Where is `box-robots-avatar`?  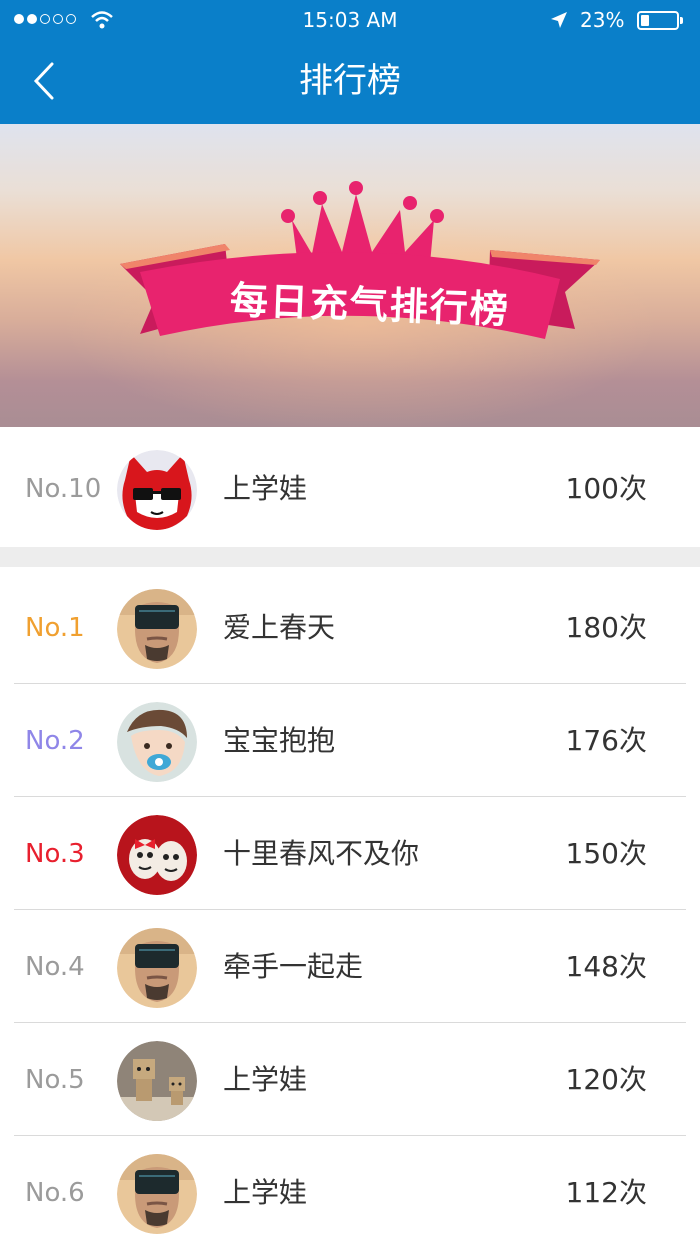
box-robots-avatar is located at coordinates (157, 1081).